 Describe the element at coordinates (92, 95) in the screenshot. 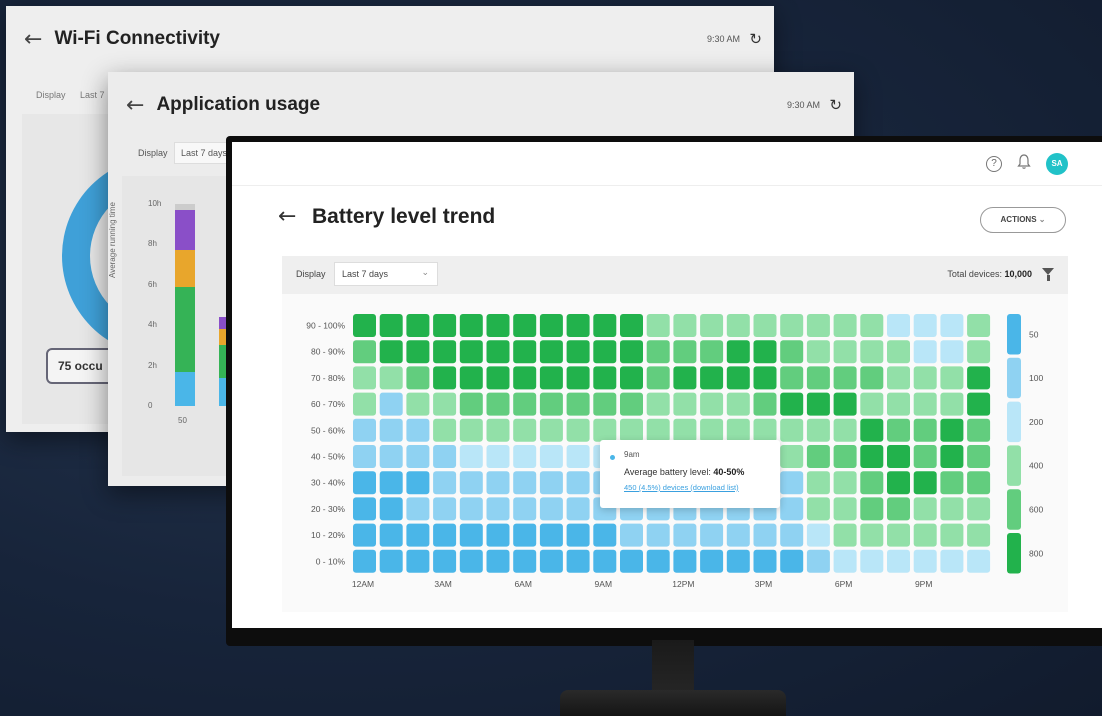

I see `range-label: Last 7` at that location.